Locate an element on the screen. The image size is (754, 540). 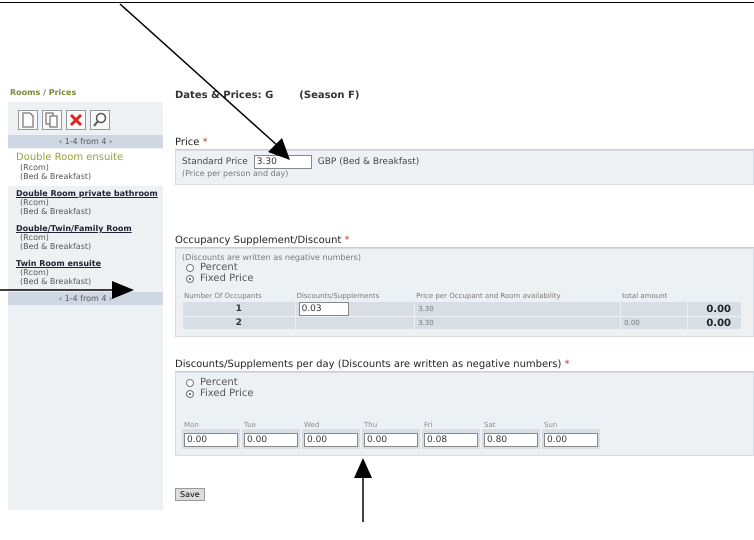
room-link: Twin Room ensuite is located at coordinates (85, 263).